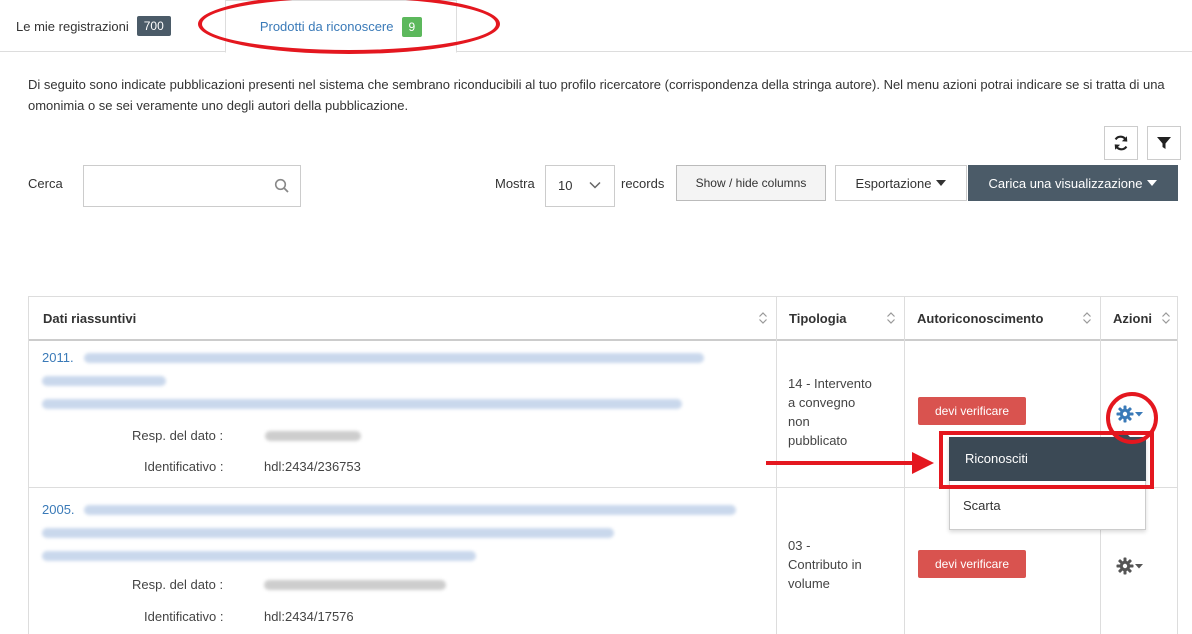 The height and width of the screenshot is (634, 1192). Describe the element at coordinates (818, 440) in the screenshot. I see `tipologia-line: pubblicato` at that location.